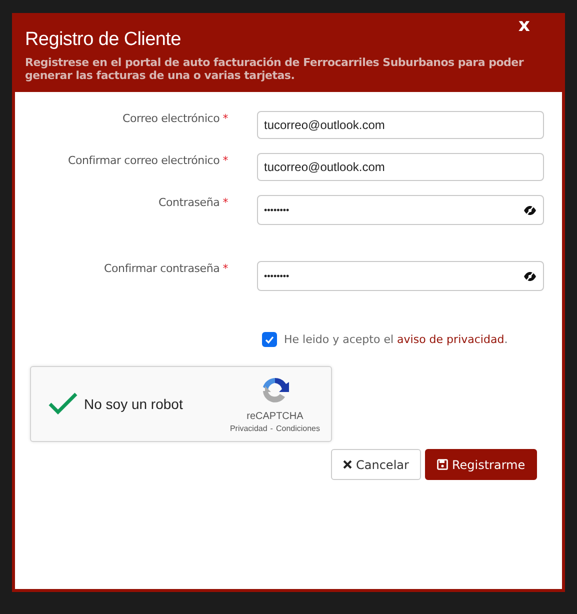 This screenshot has width=577, height=614. What do you see at coordinates (193, 202) in the screenshot?
I see `field-label: Contraseña *` at bounding box center [193, 202].